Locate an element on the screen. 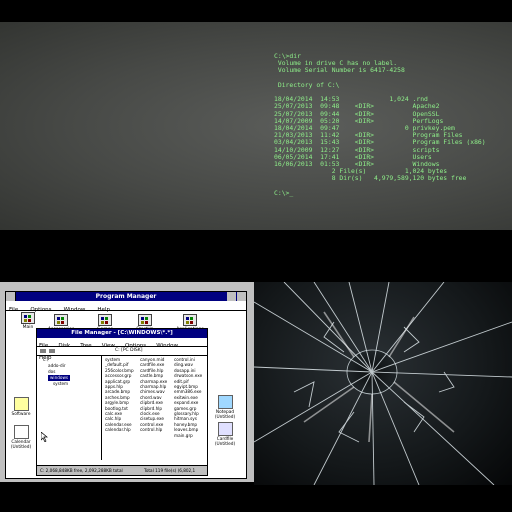 The height and width of the screenshot is (512, 512). drive-bar: C: [PC DISK] is located at coordinates (122, 351).